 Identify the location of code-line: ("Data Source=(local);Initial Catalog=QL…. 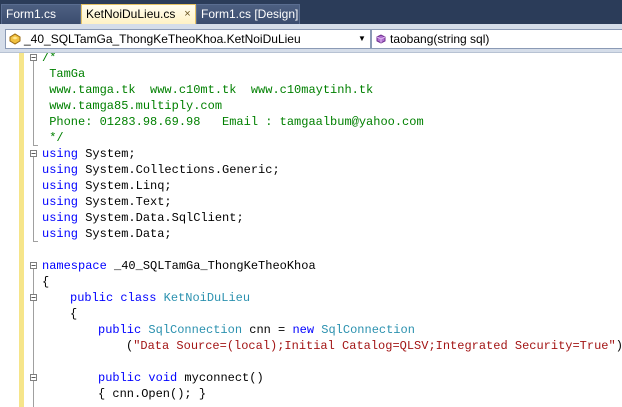
(374, 346).